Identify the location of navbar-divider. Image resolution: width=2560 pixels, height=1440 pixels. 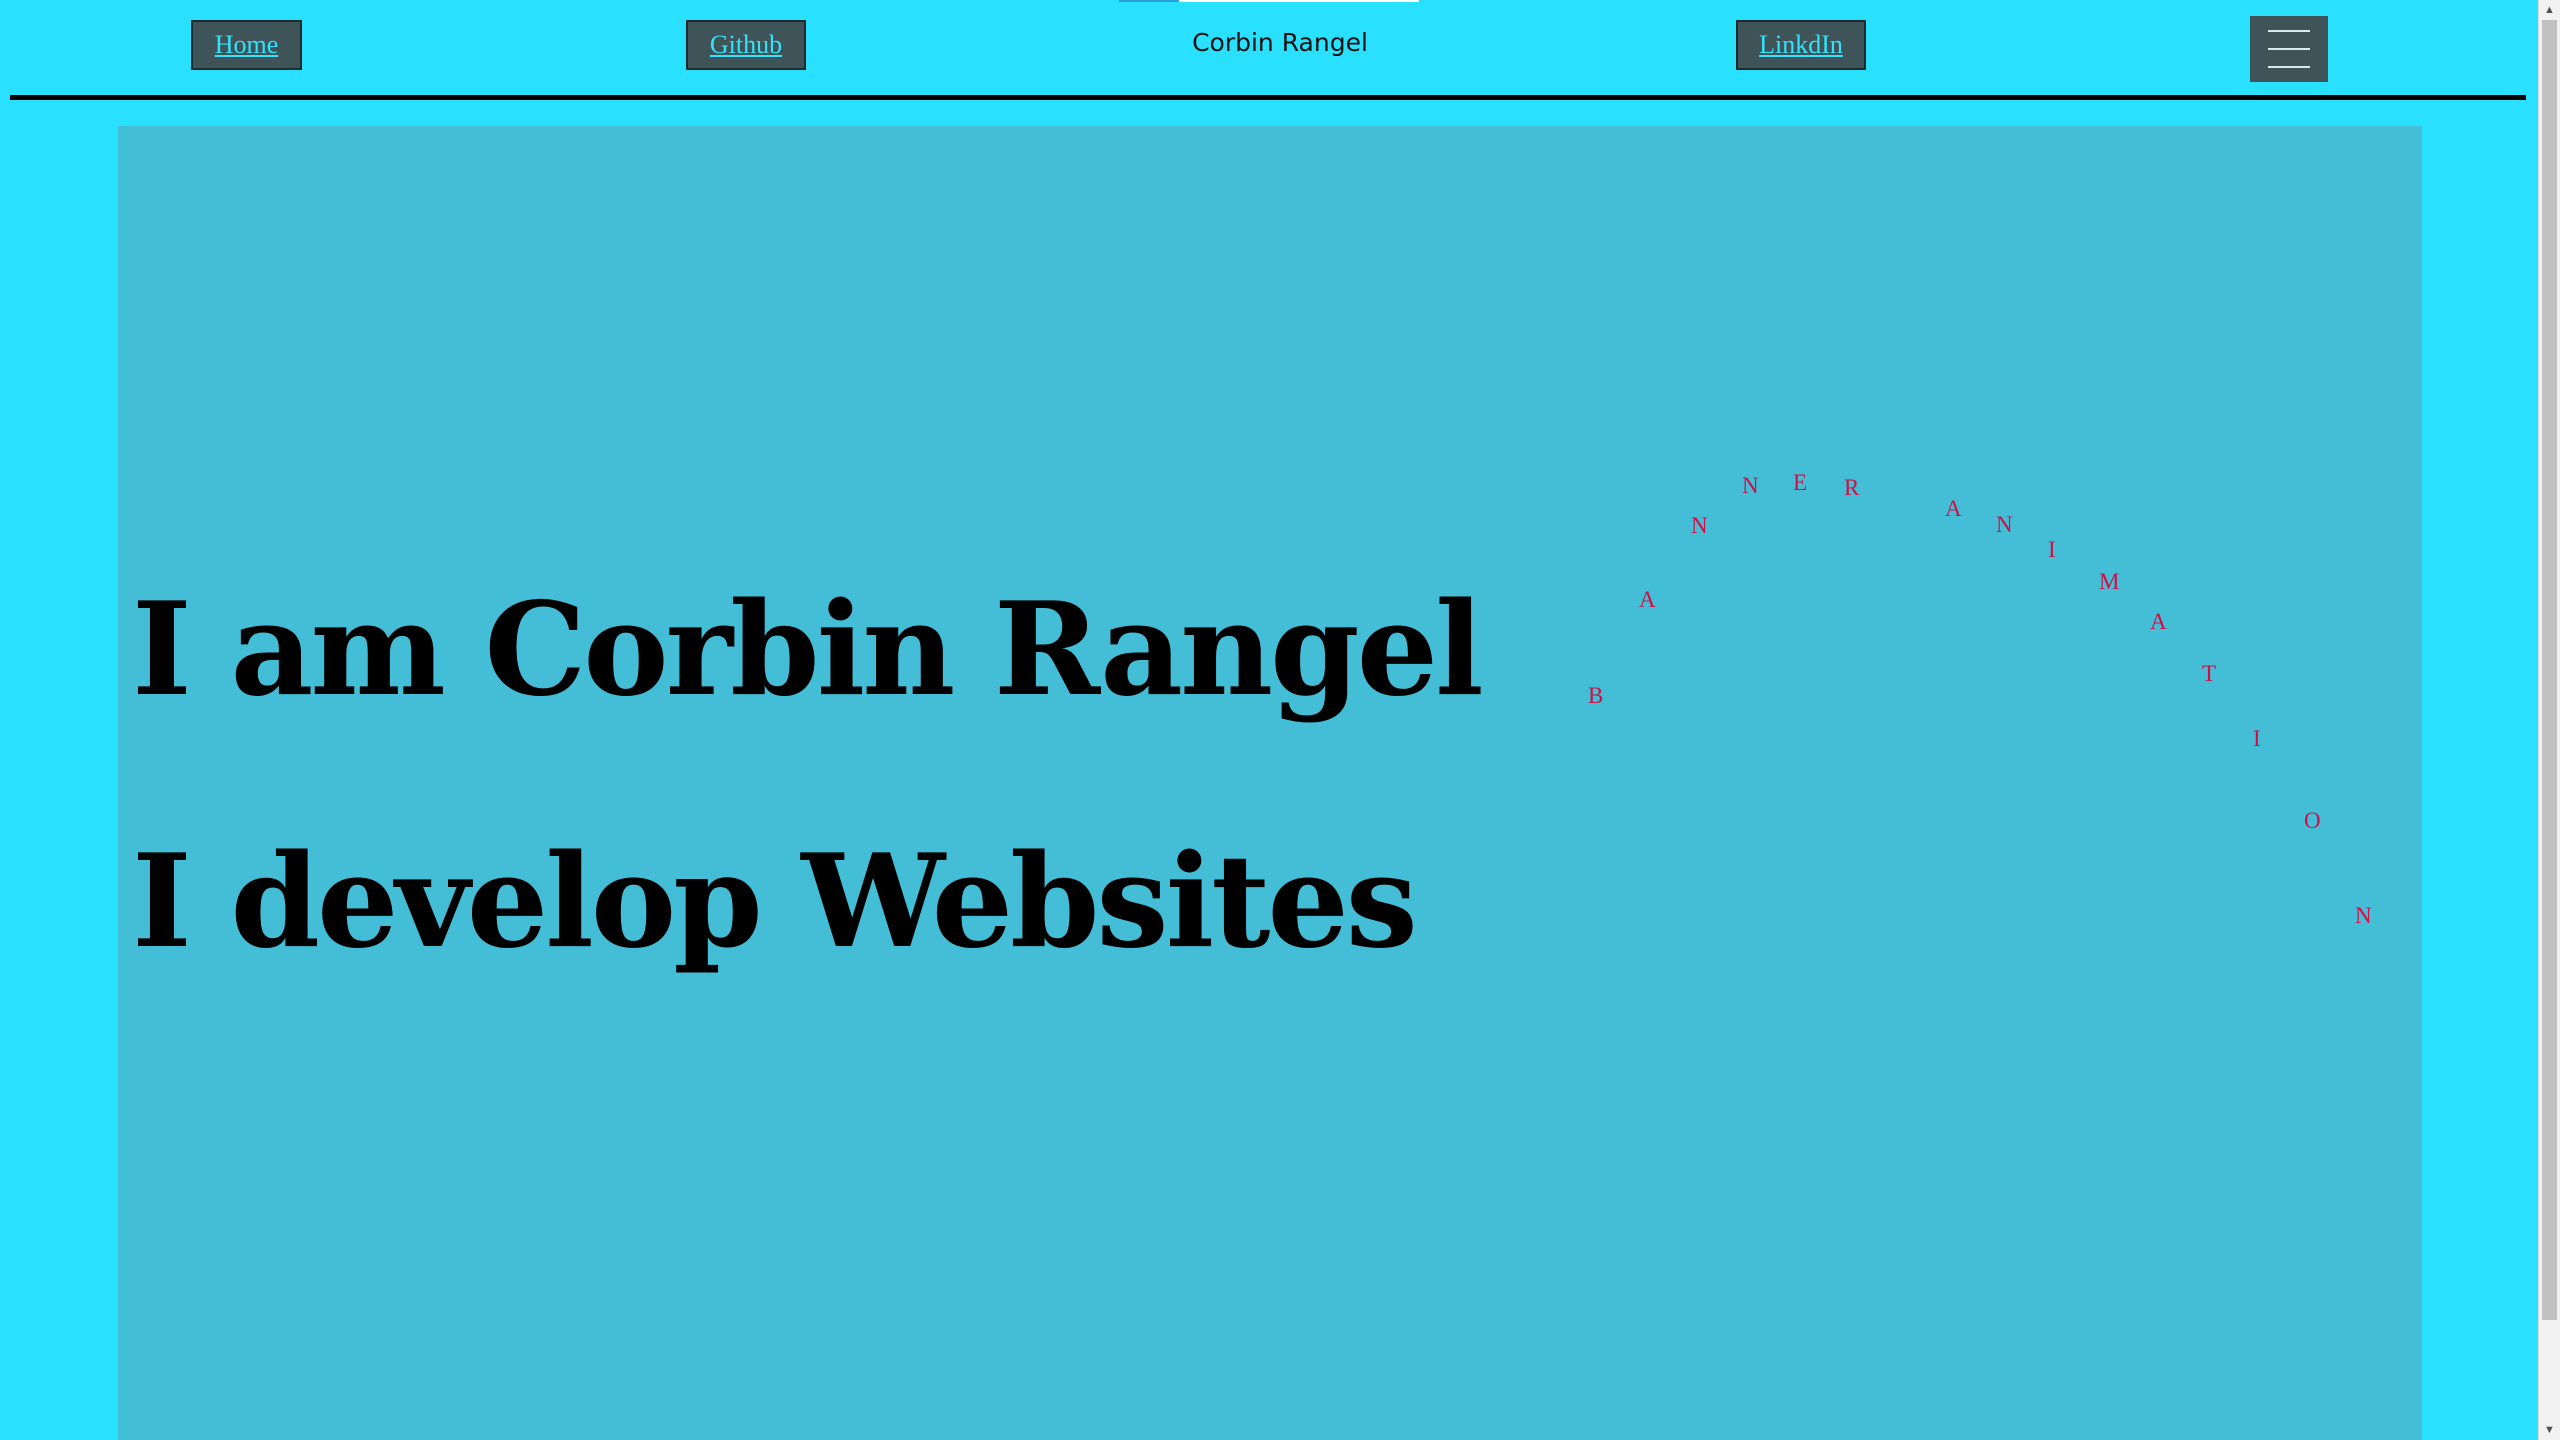
(1268, 97).